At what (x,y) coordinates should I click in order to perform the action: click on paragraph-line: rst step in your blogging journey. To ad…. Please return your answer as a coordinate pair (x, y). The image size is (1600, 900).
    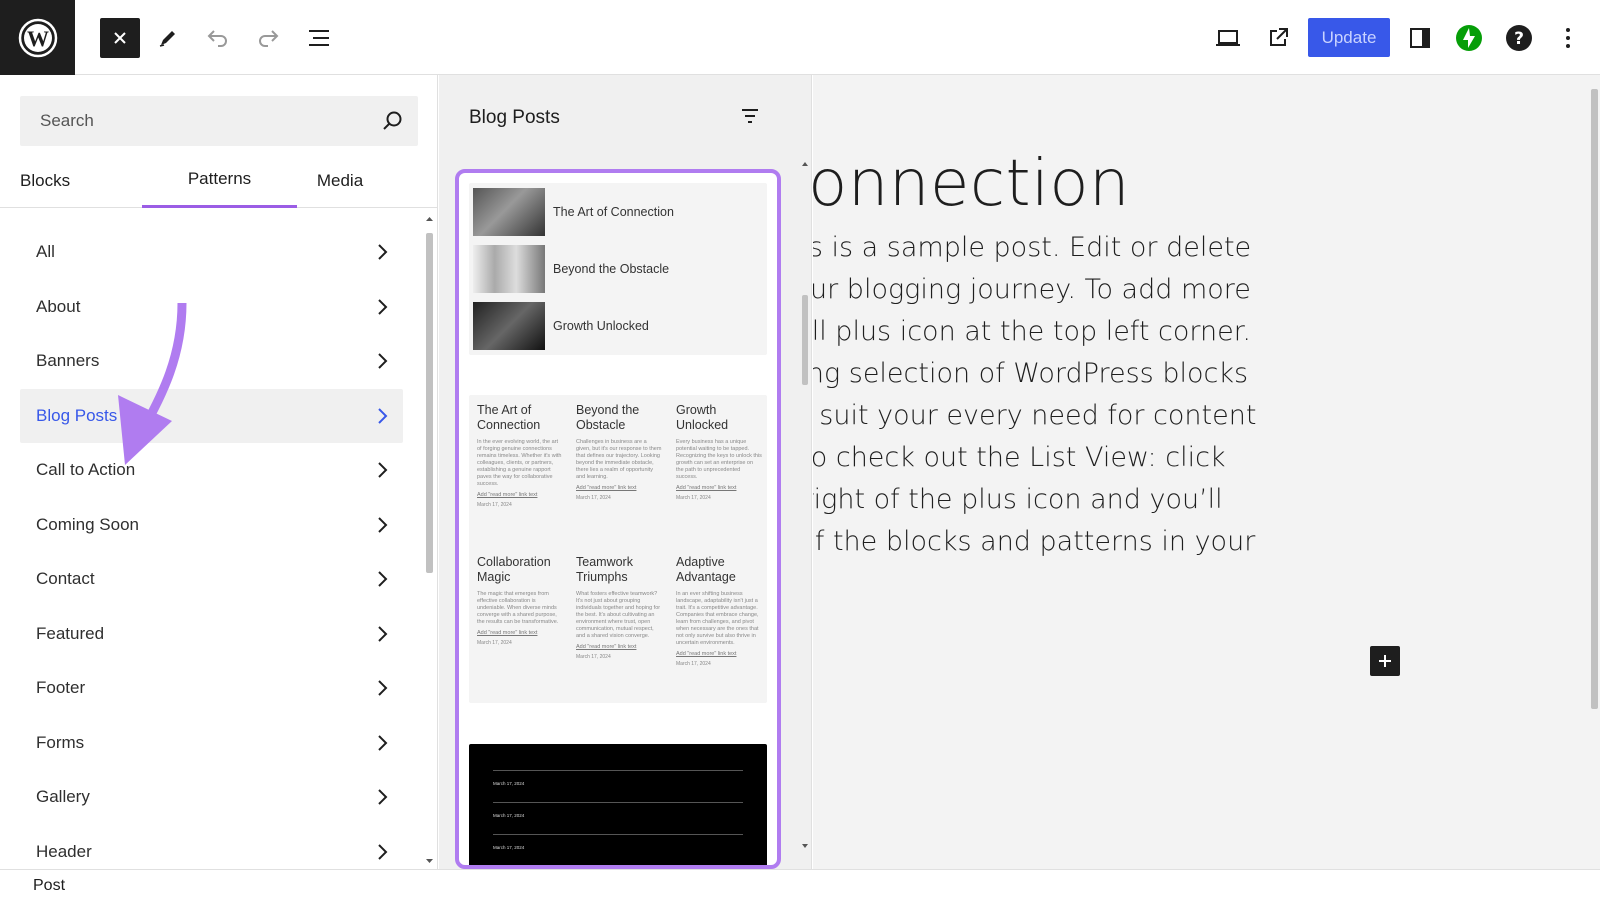
    Looking at the image, I should click on (1032, 289).